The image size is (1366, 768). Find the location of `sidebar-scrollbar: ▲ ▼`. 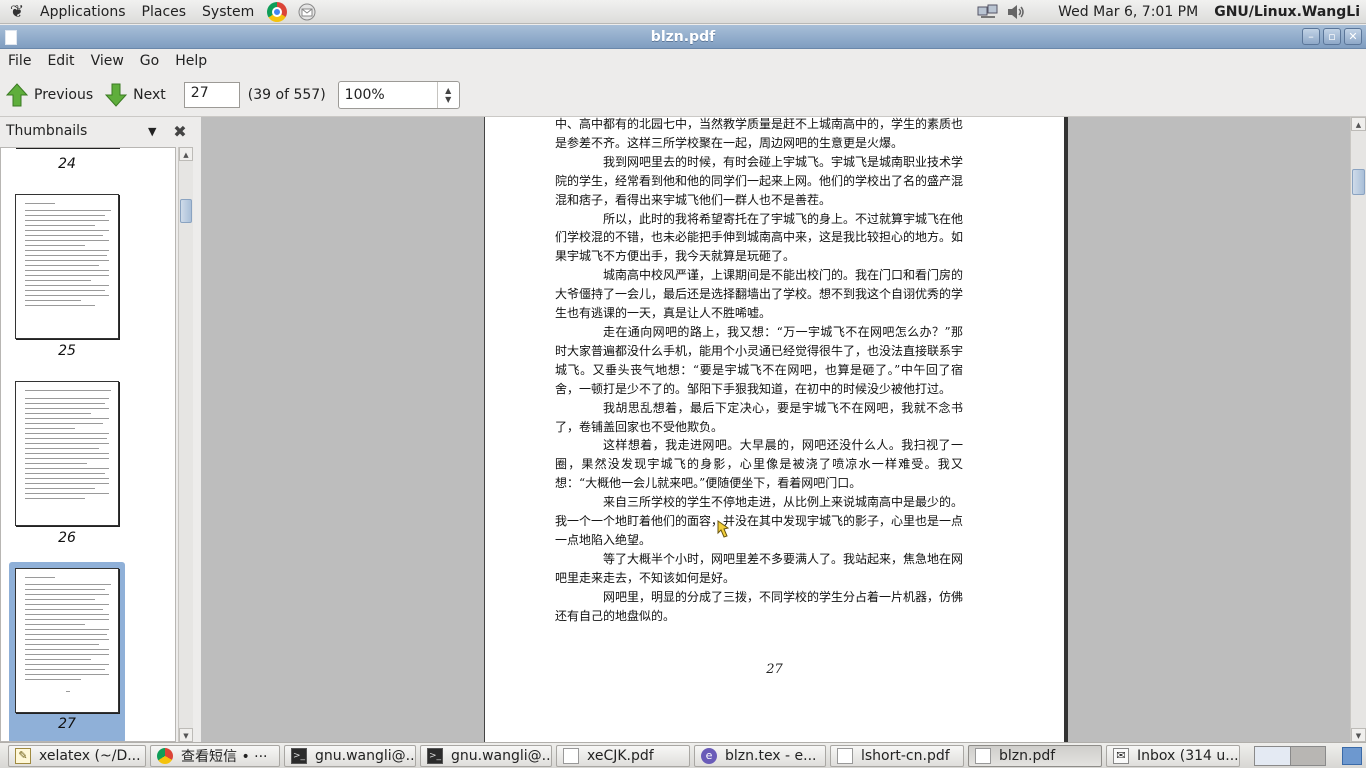

sidebar-scrollbar: ▲ ▼ is located at coordinates (185, 444).